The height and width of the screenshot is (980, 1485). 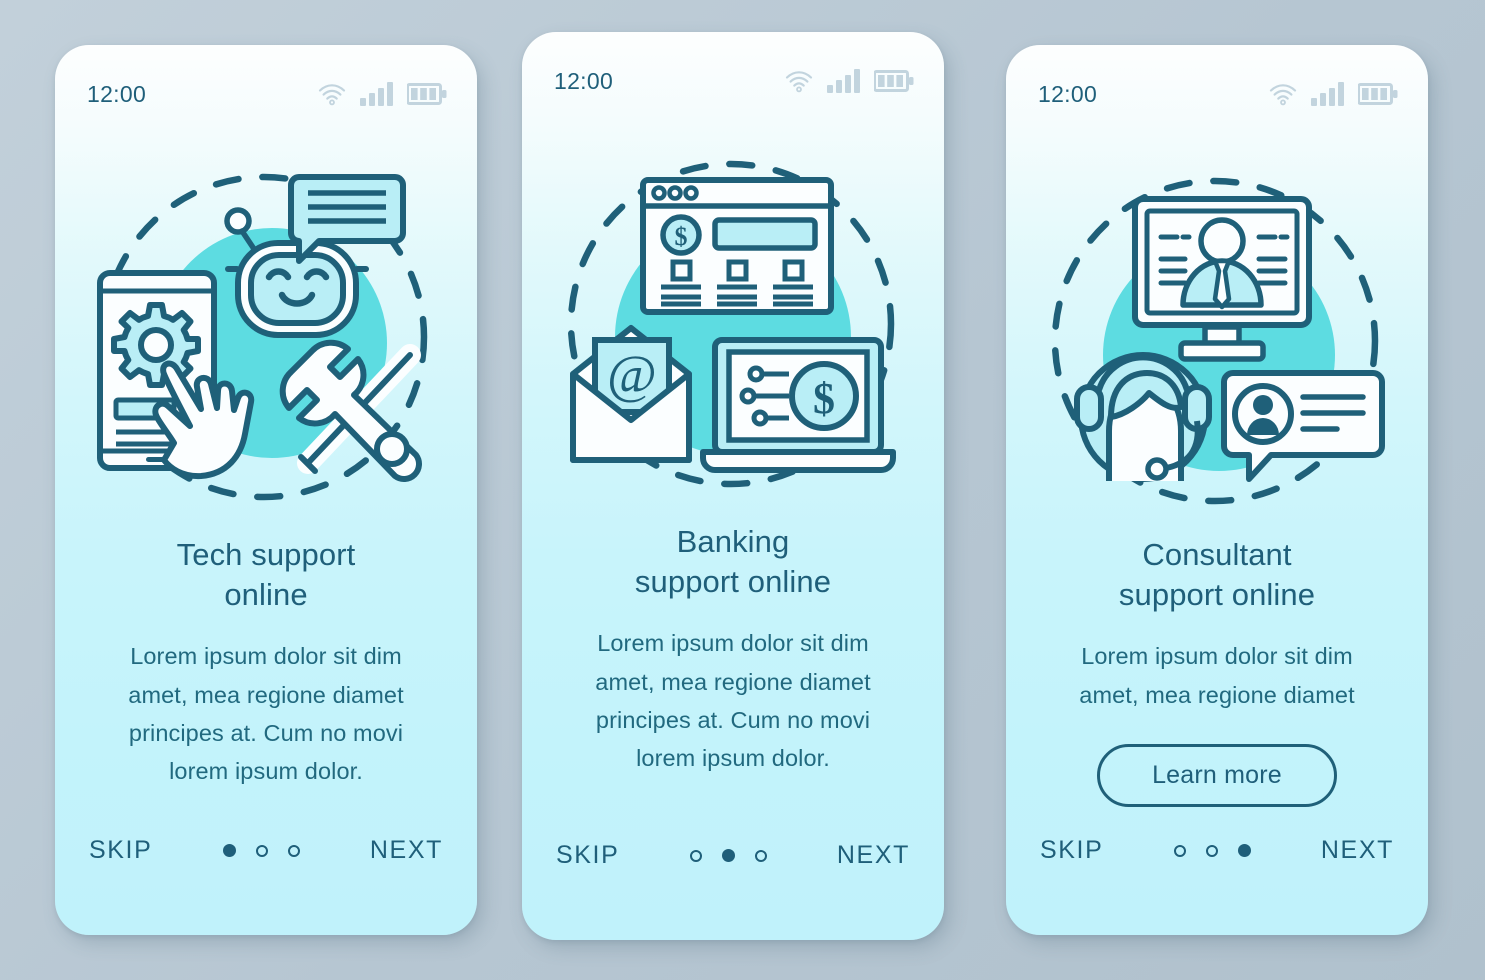 I want to click on page-title: Consultant support online, so click(x=1217, y=574).